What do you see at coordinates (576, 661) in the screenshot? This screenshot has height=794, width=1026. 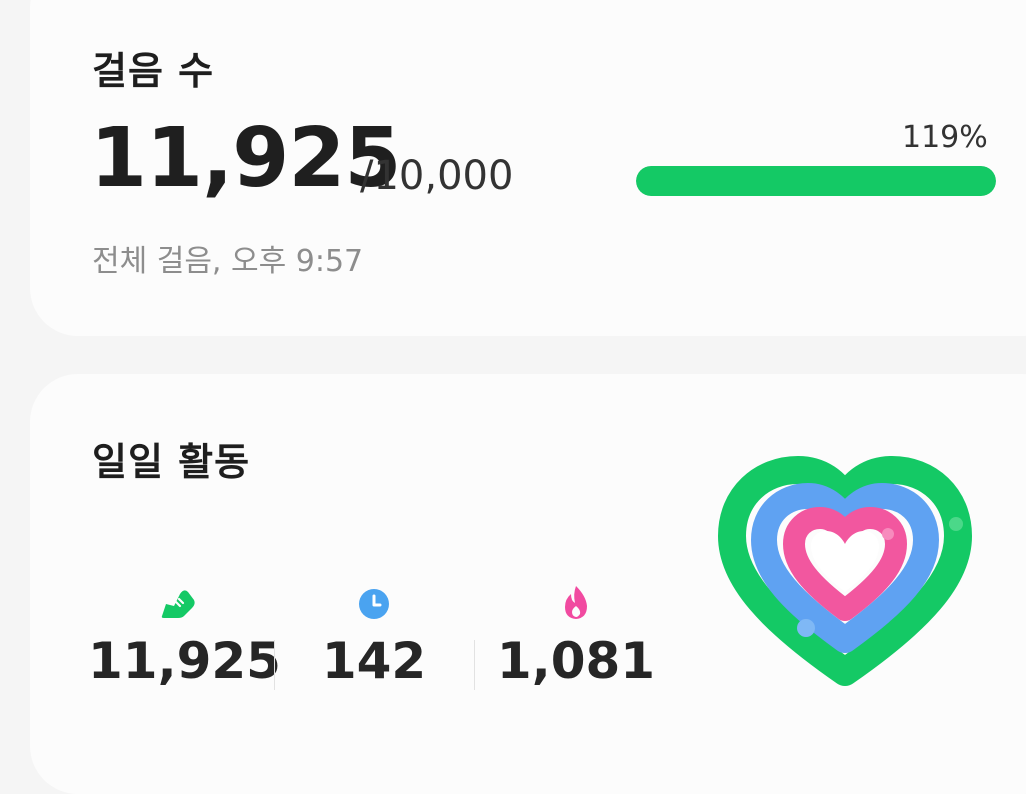 I see `calories-value: 1,081` at bounding box center [576, 661].